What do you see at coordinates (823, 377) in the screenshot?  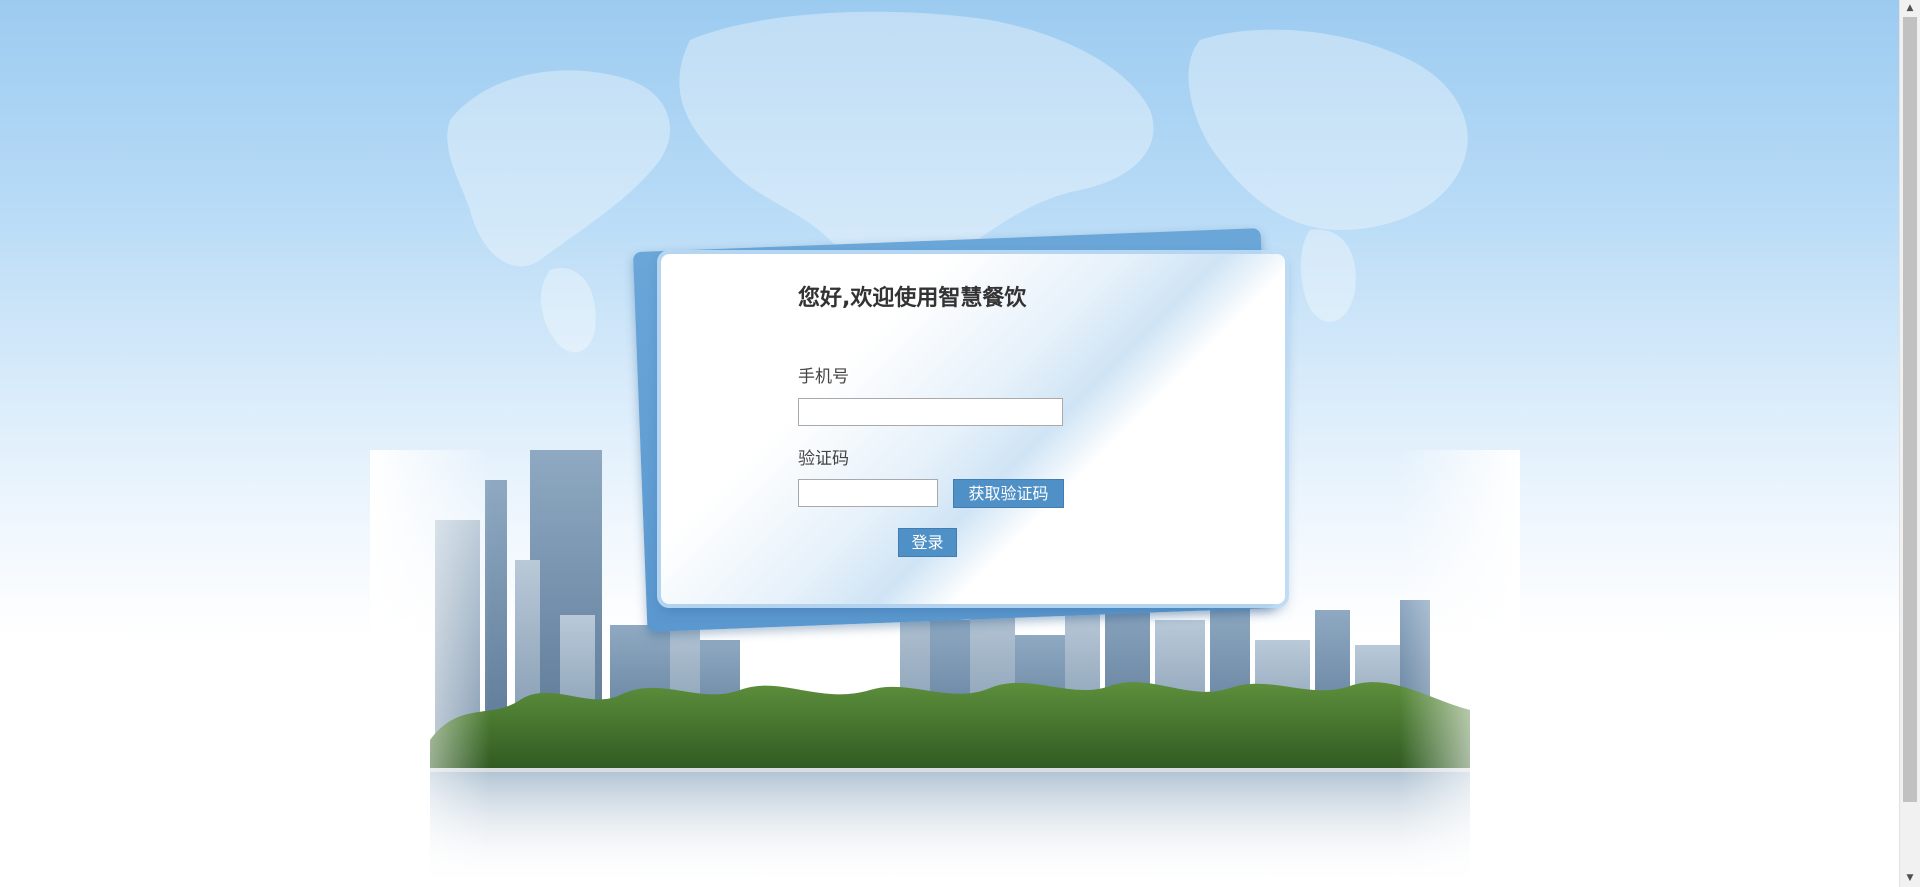 I see `phone-label: 手机号` at bounding box center [823, 377].